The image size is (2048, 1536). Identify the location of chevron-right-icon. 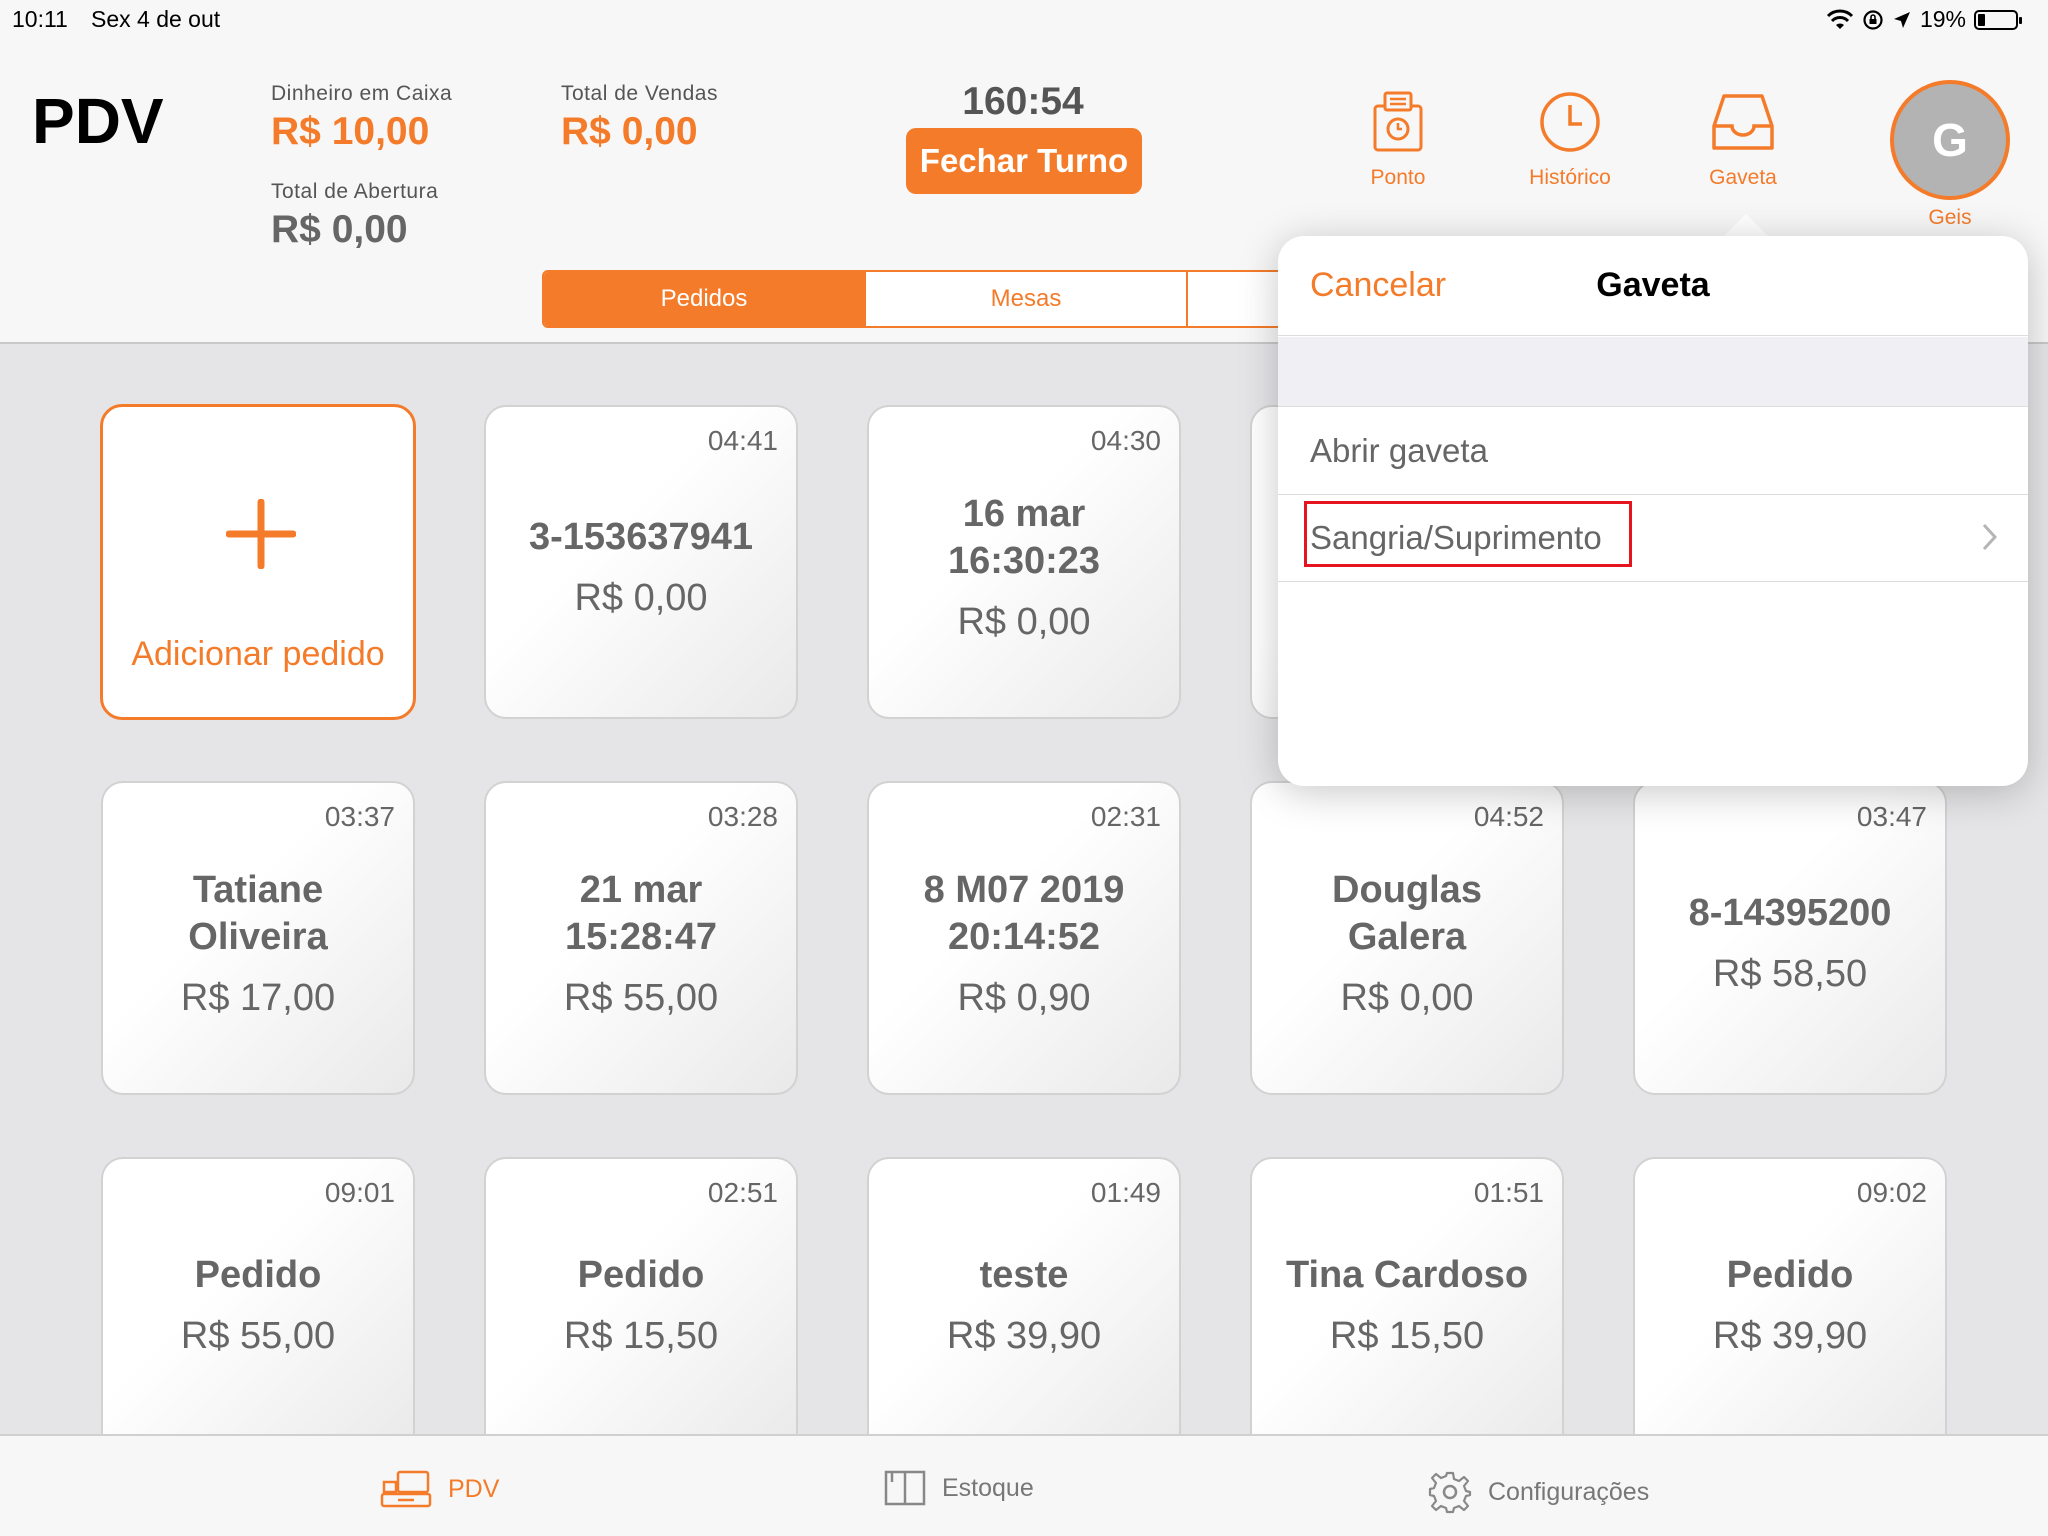
(1990, 537).